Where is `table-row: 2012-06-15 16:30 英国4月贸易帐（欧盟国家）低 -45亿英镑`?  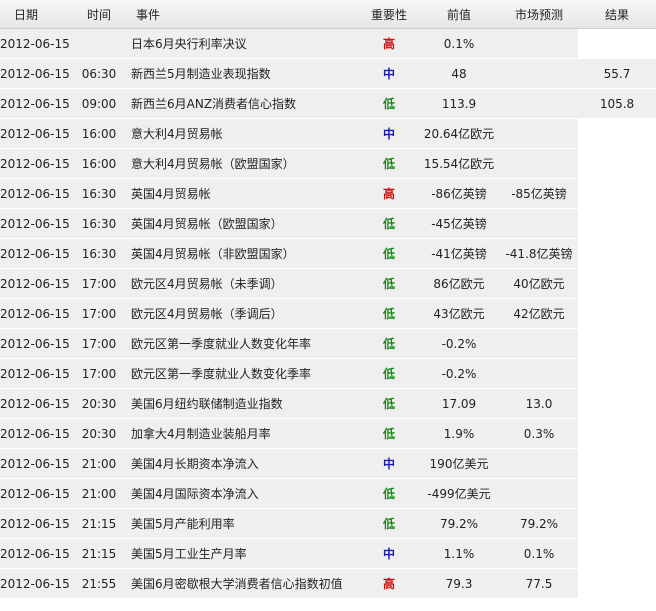
table-row: 2012-06-15 16:30 英国4月贸易帐（欧盟国家）低 -45亿英镑 is located at coordinates (328, 223).